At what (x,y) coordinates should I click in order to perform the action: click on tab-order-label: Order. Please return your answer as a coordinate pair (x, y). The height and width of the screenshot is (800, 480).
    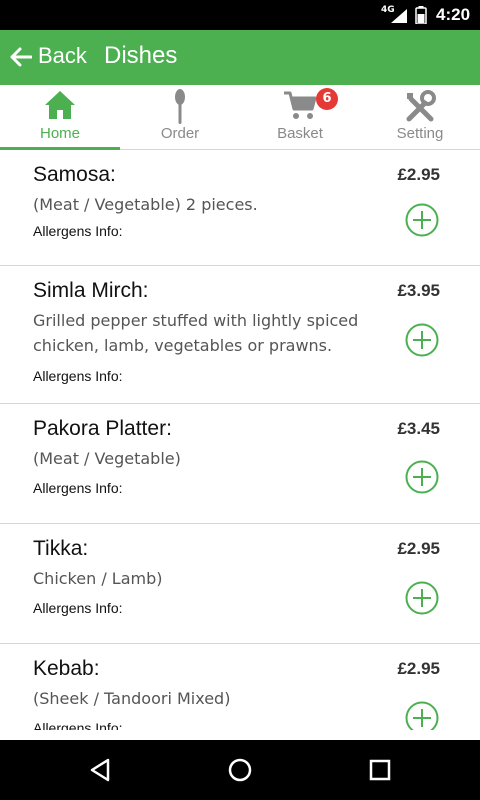
    Looking at the image, I should click on (180, 133).